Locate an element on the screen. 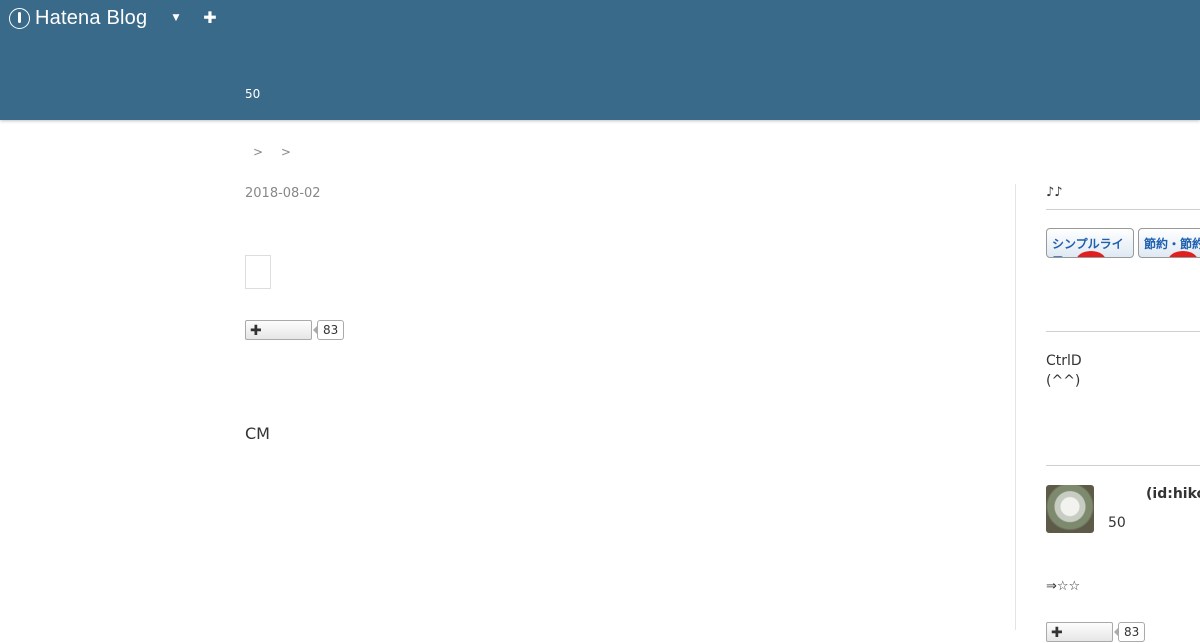  blog-description: 50 is located at coordinates (253, 94).